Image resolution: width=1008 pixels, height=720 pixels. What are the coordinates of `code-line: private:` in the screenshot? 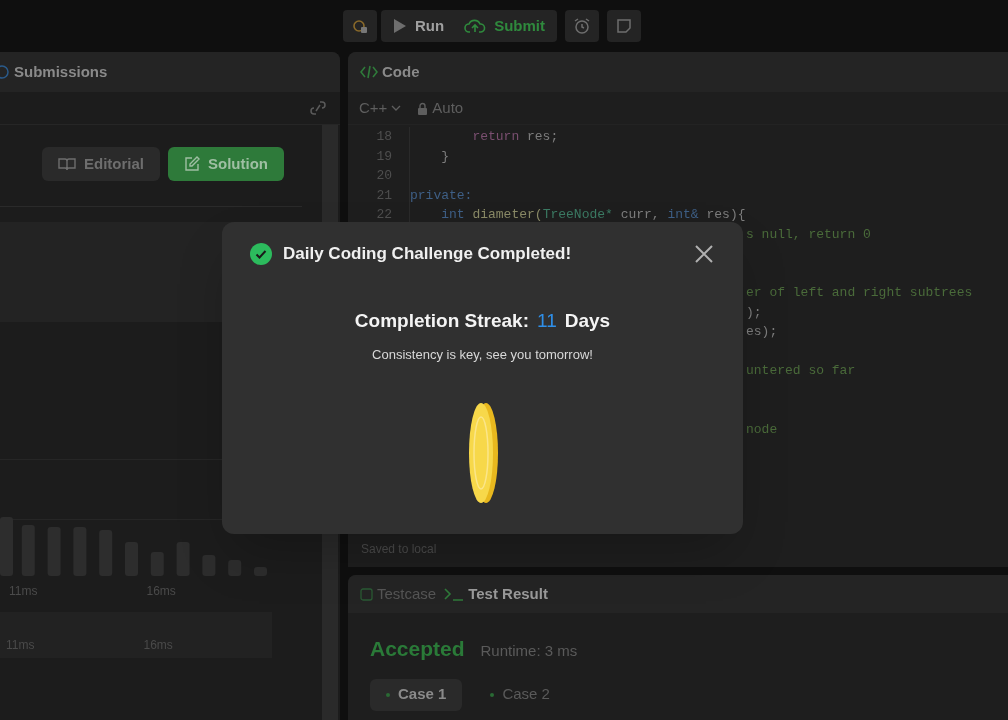 It's located at (441, 195).